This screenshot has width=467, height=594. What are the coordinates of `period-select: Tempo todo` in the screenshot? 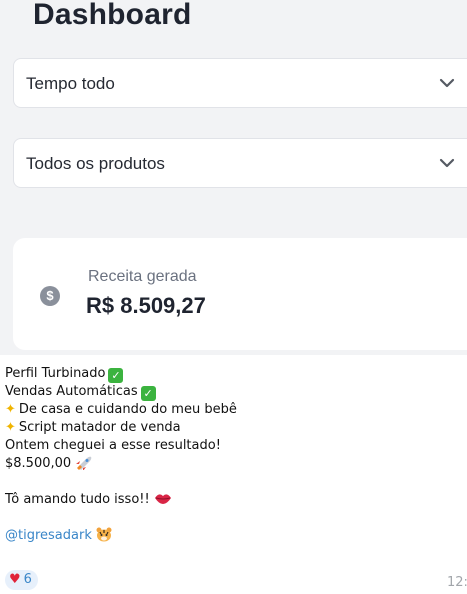 It's located at (240, 83).